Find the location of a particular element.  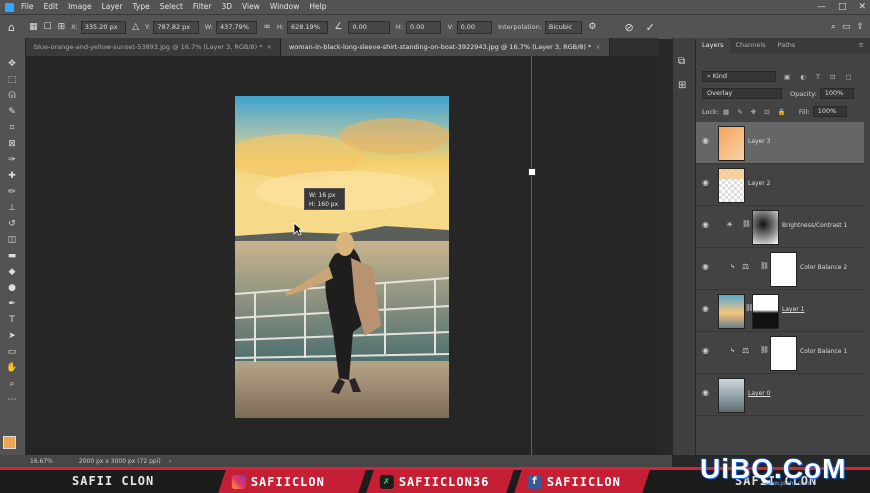

w-field: 437.79% is located at coordinates (236, 27).